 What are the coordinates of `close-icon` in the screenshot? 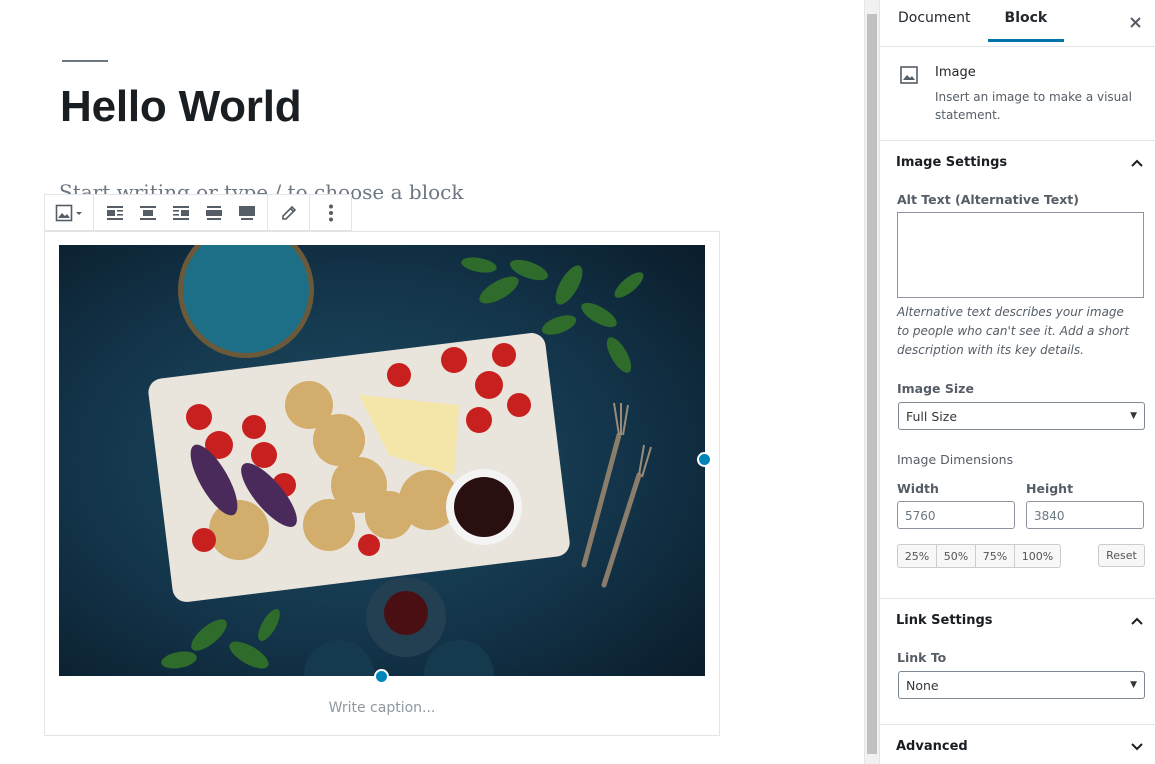 It's located at (1135, 22).